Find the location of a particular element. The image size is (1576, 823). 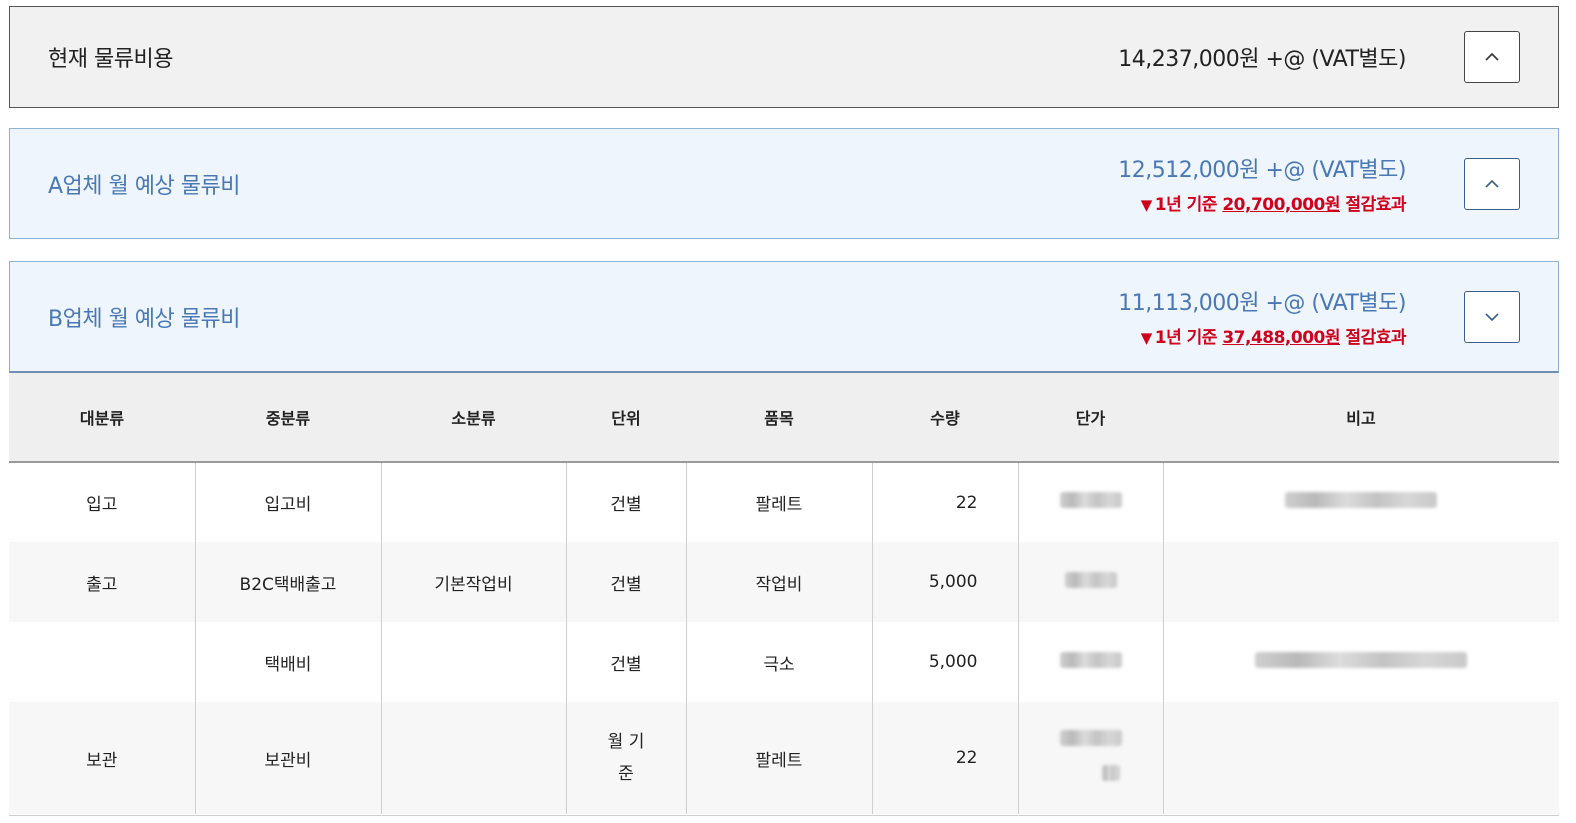

table-row: 택배비 건별 극소 5,000 is located at coordinates (784, 662).